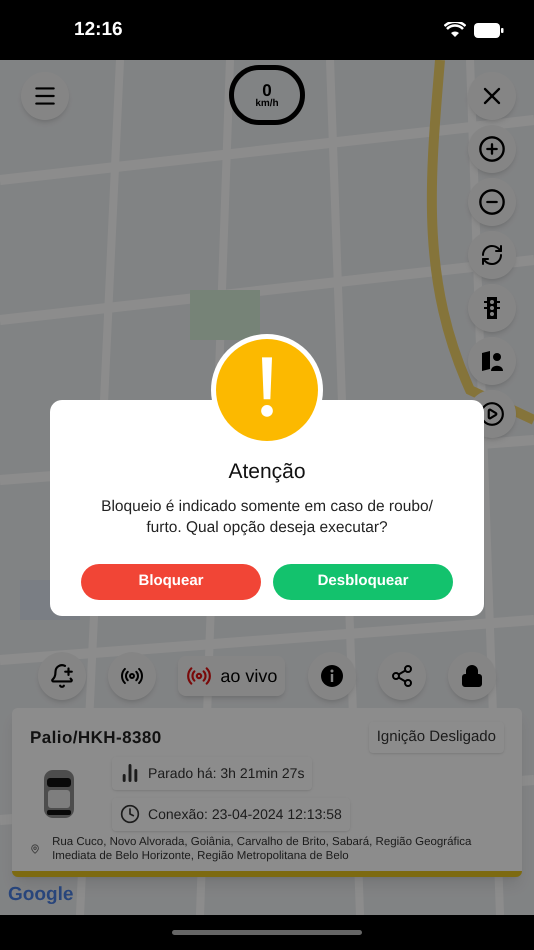  Describe the element at coordinates (245, 814) in the screenshot. I see `connection-time: Conexão: 23-04-2024 12:13:58` at that location.